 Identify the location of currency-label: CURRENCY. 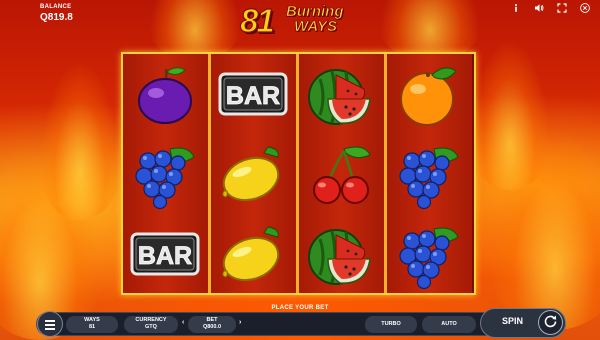
(151, 320).